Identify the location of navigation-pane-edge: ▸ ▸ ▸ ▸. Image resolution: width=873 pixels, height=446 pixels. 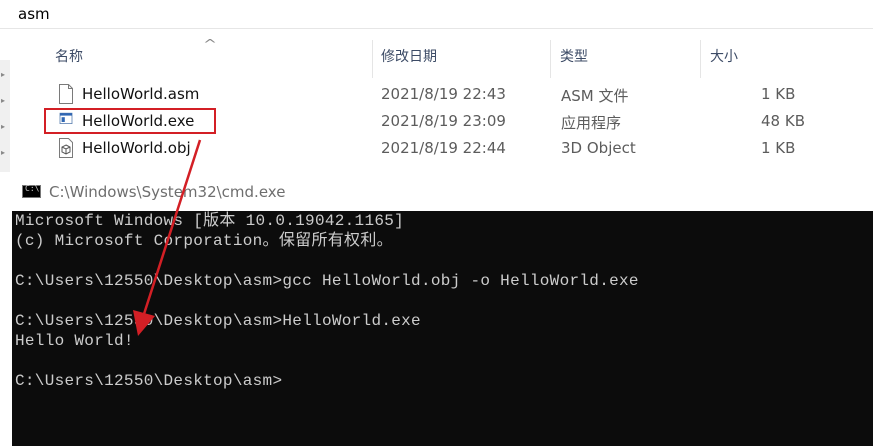
(5, 116).